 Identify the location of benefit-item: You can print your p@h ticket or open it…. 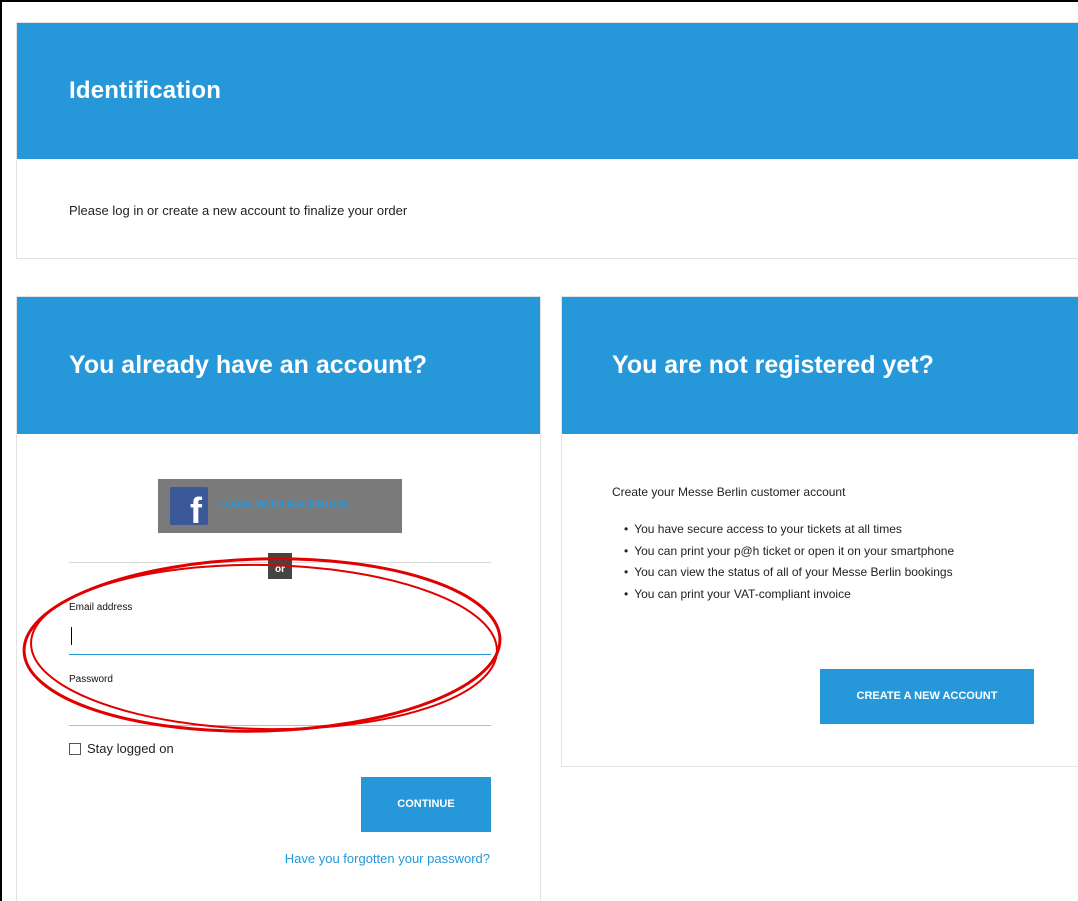
(789, 552).